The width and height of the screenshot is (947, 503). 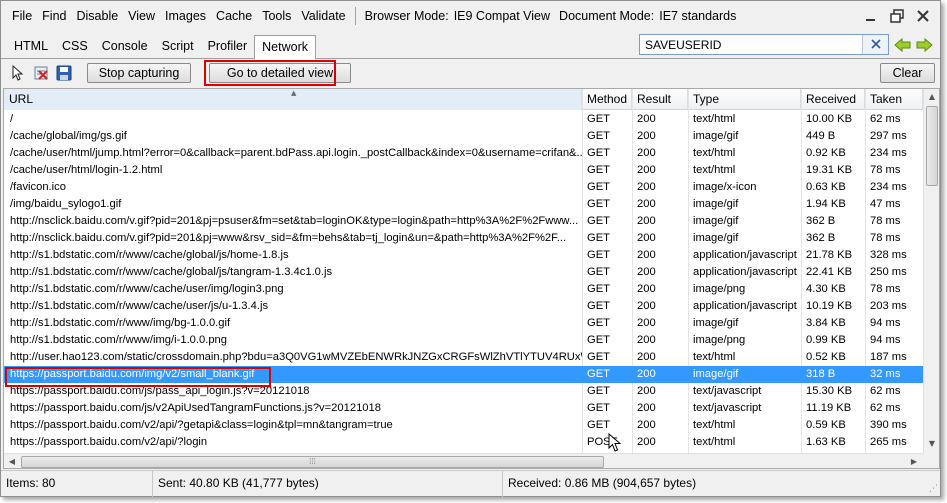 I want to click on horizontal-scroll-thumb: ⁞⁞⁞, so click(x=312, y=462).